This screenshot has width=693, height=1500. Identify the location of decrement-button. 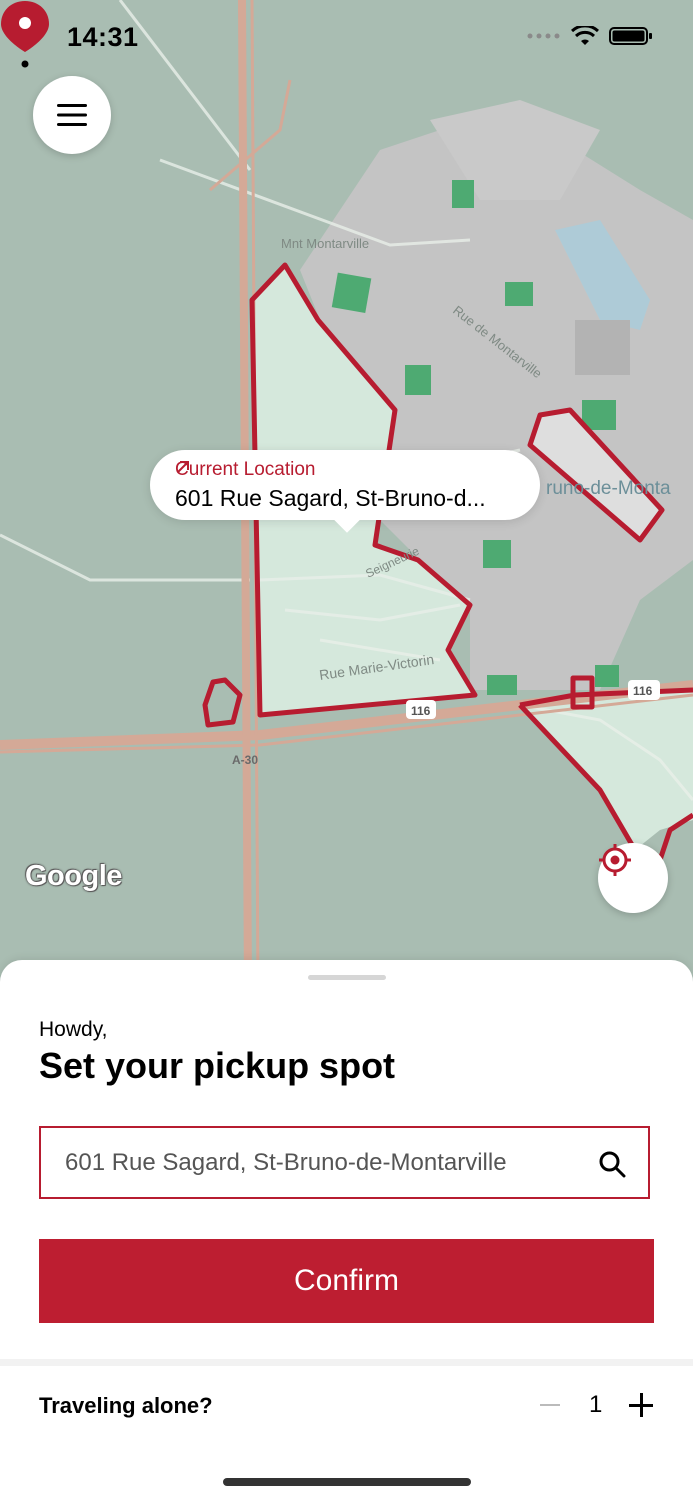
(550, 1405).